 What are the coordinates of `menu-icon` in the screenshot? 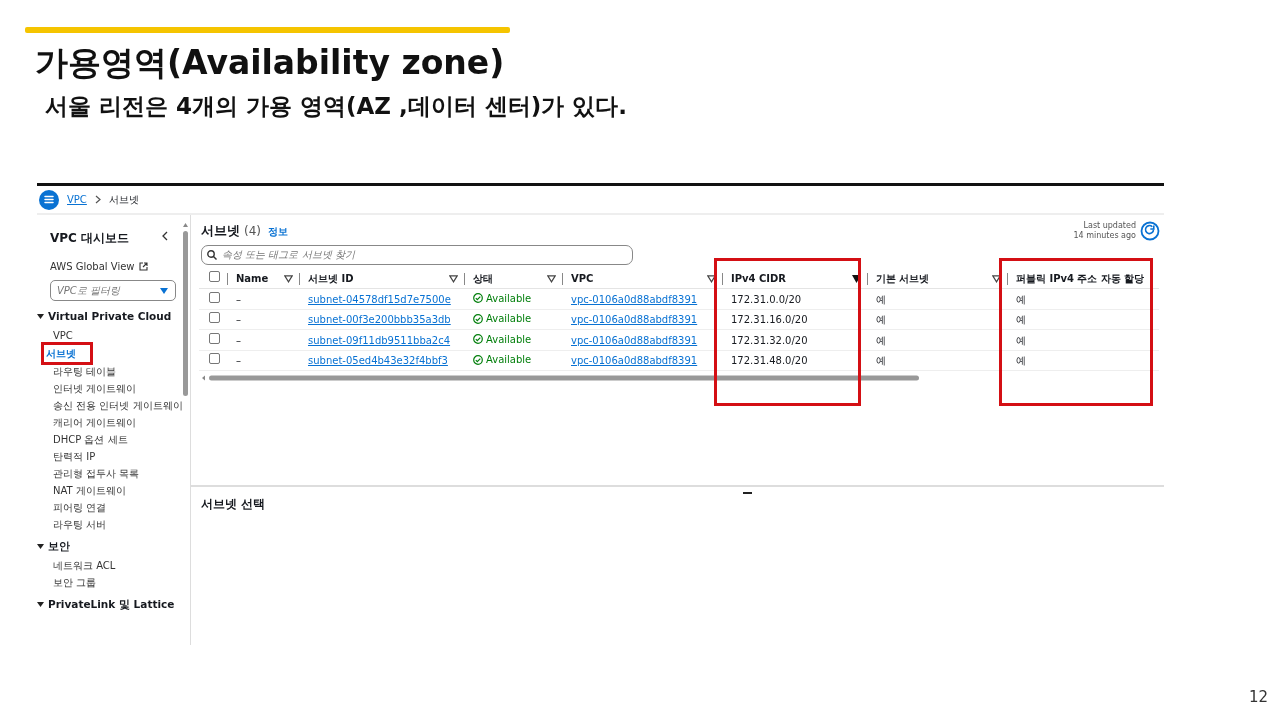 It's located at (49, 200).